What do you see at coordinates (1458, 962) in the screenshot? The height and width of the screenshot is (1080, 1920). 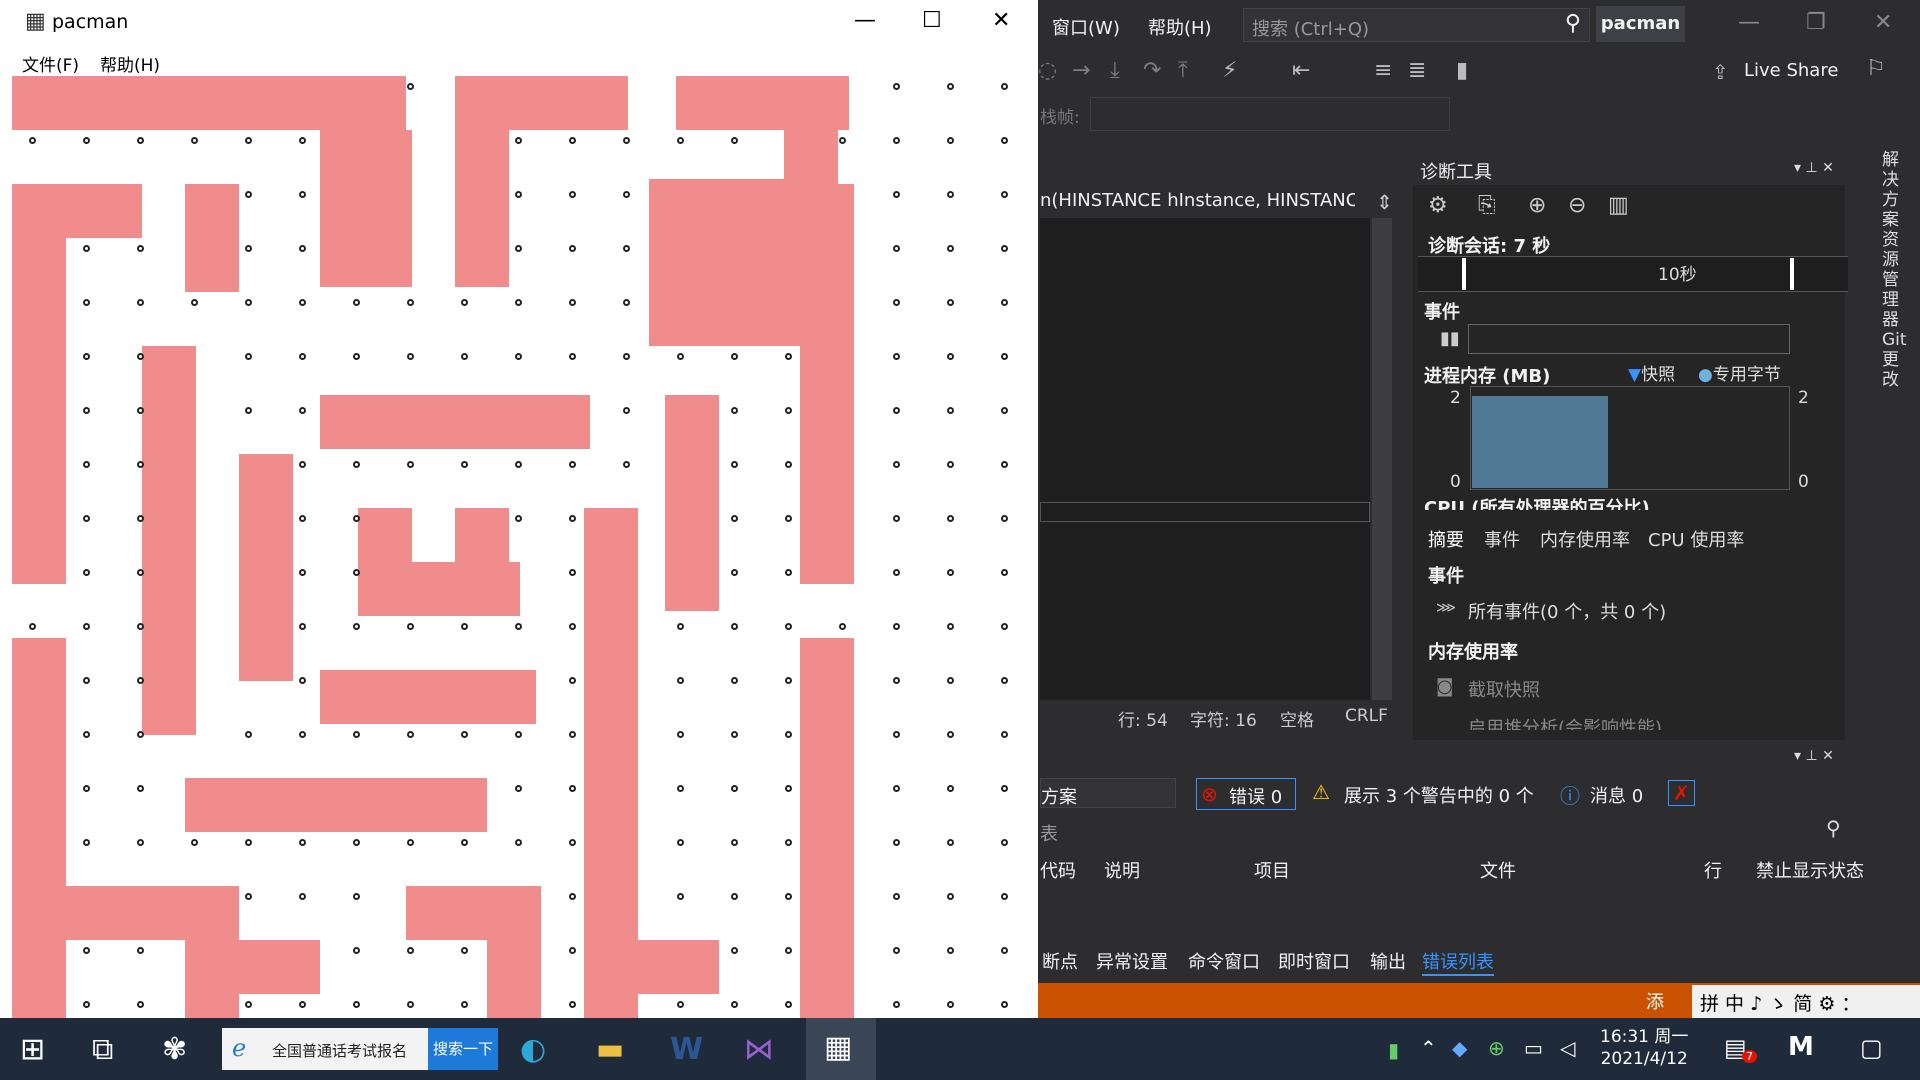 I see `tab-error-list: 错误列表` at bounding box center [1458, 962].